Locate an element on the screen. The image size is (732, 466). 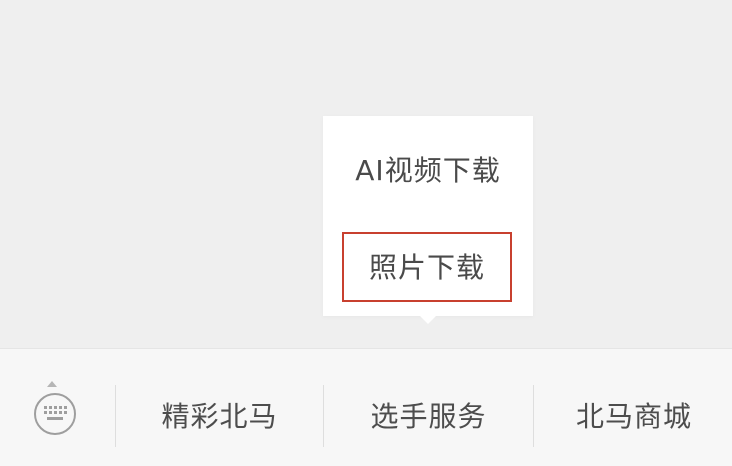
popup-arrow is located at coordinates (428, 320).